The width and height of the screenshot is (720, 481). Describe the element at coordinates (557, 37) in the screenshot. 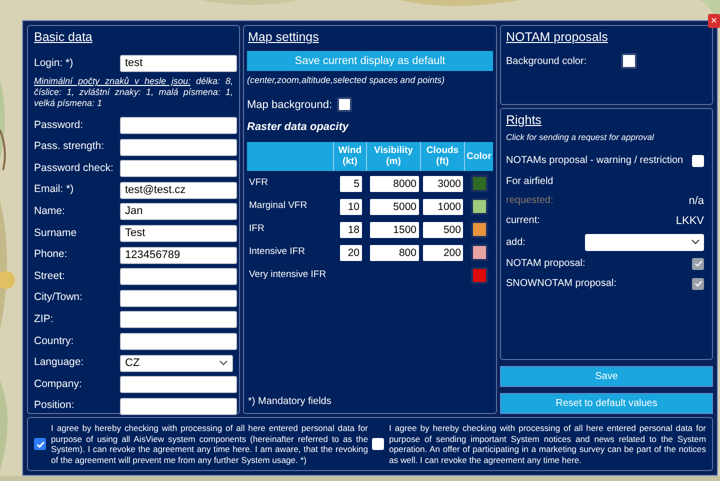

I see `section-title: NOTAM proposals` at that location.